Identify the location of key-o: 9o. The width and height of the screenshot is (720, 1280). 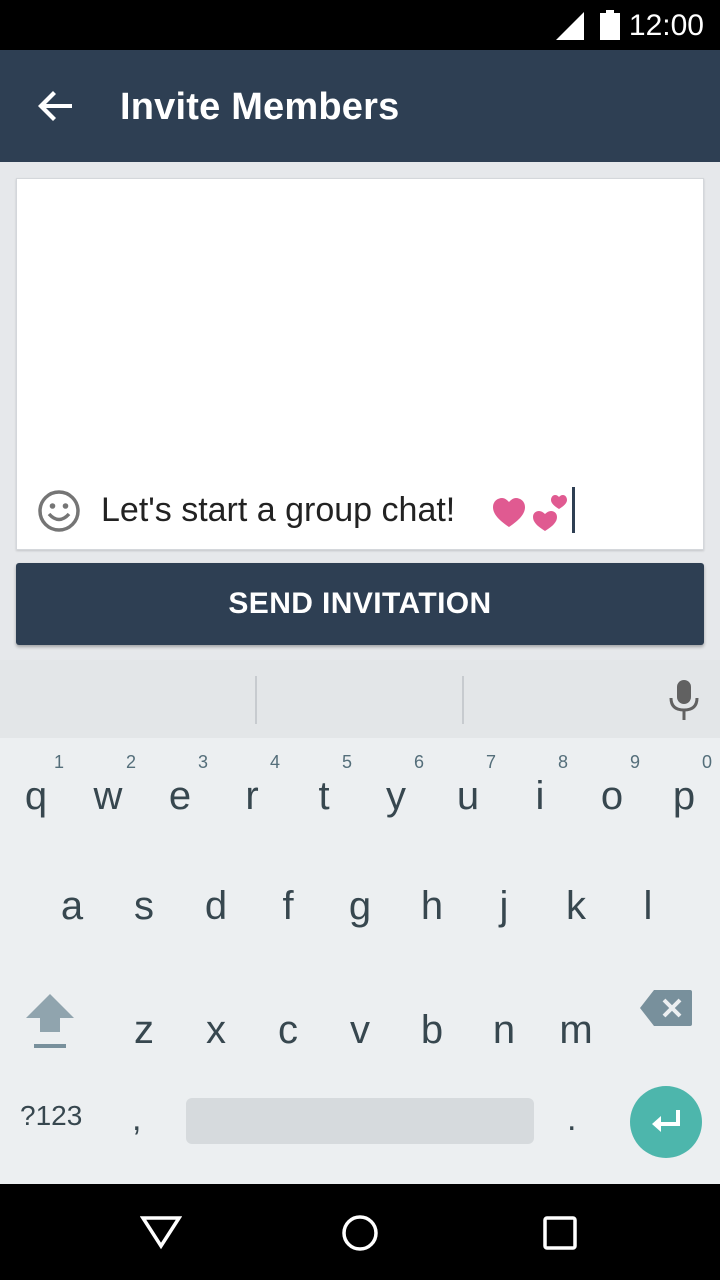
(612, 794).